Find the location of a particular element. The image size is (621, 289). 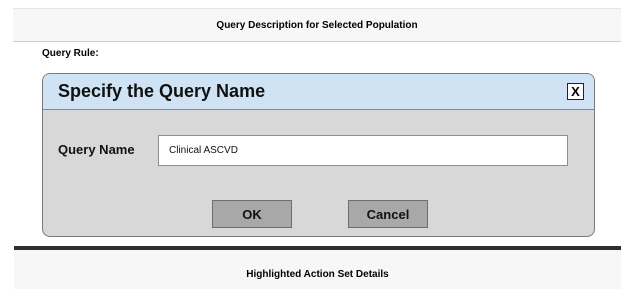

dialog-title: Specify the Query Name is located at coordinates (162, 91).